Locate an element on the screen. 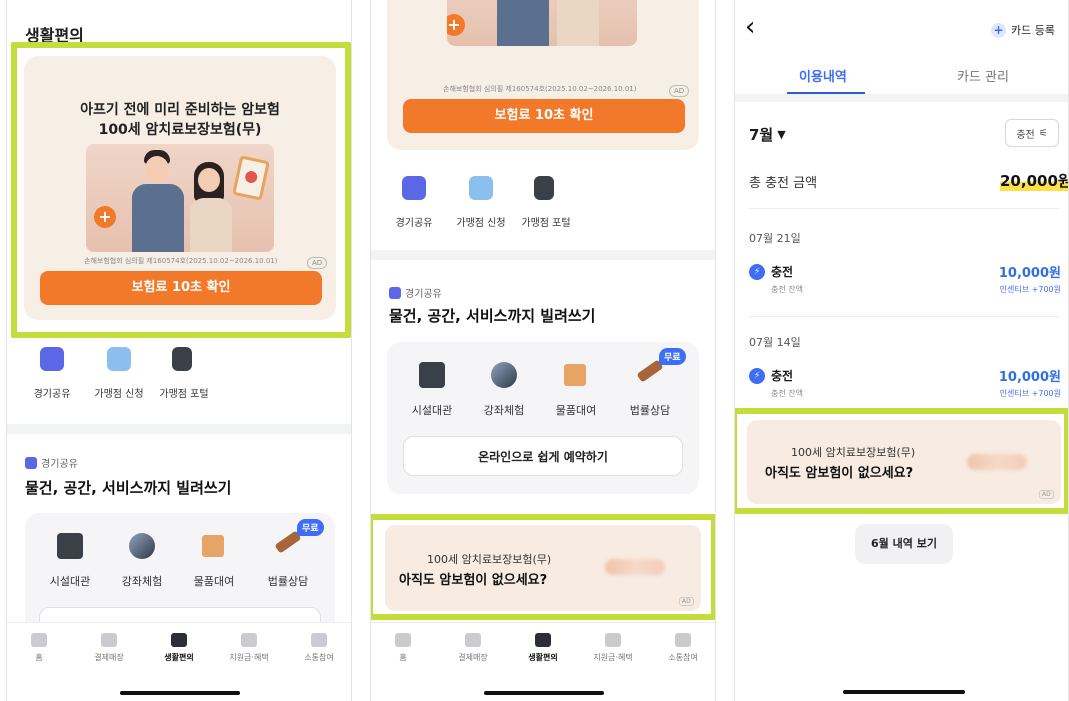 The image size is (1069, 701). ad-headline-2: 100세 암치료보장보험(무) is located at coordinates (180, 130).